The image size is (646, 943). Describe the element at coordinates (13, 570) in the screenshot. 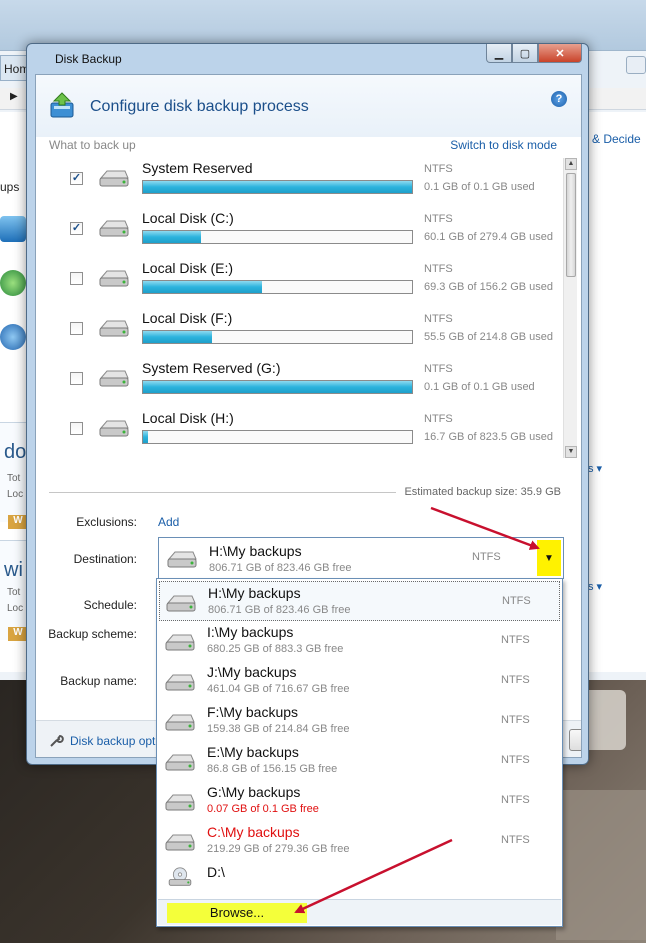

I see `card-title: wi` at that location.